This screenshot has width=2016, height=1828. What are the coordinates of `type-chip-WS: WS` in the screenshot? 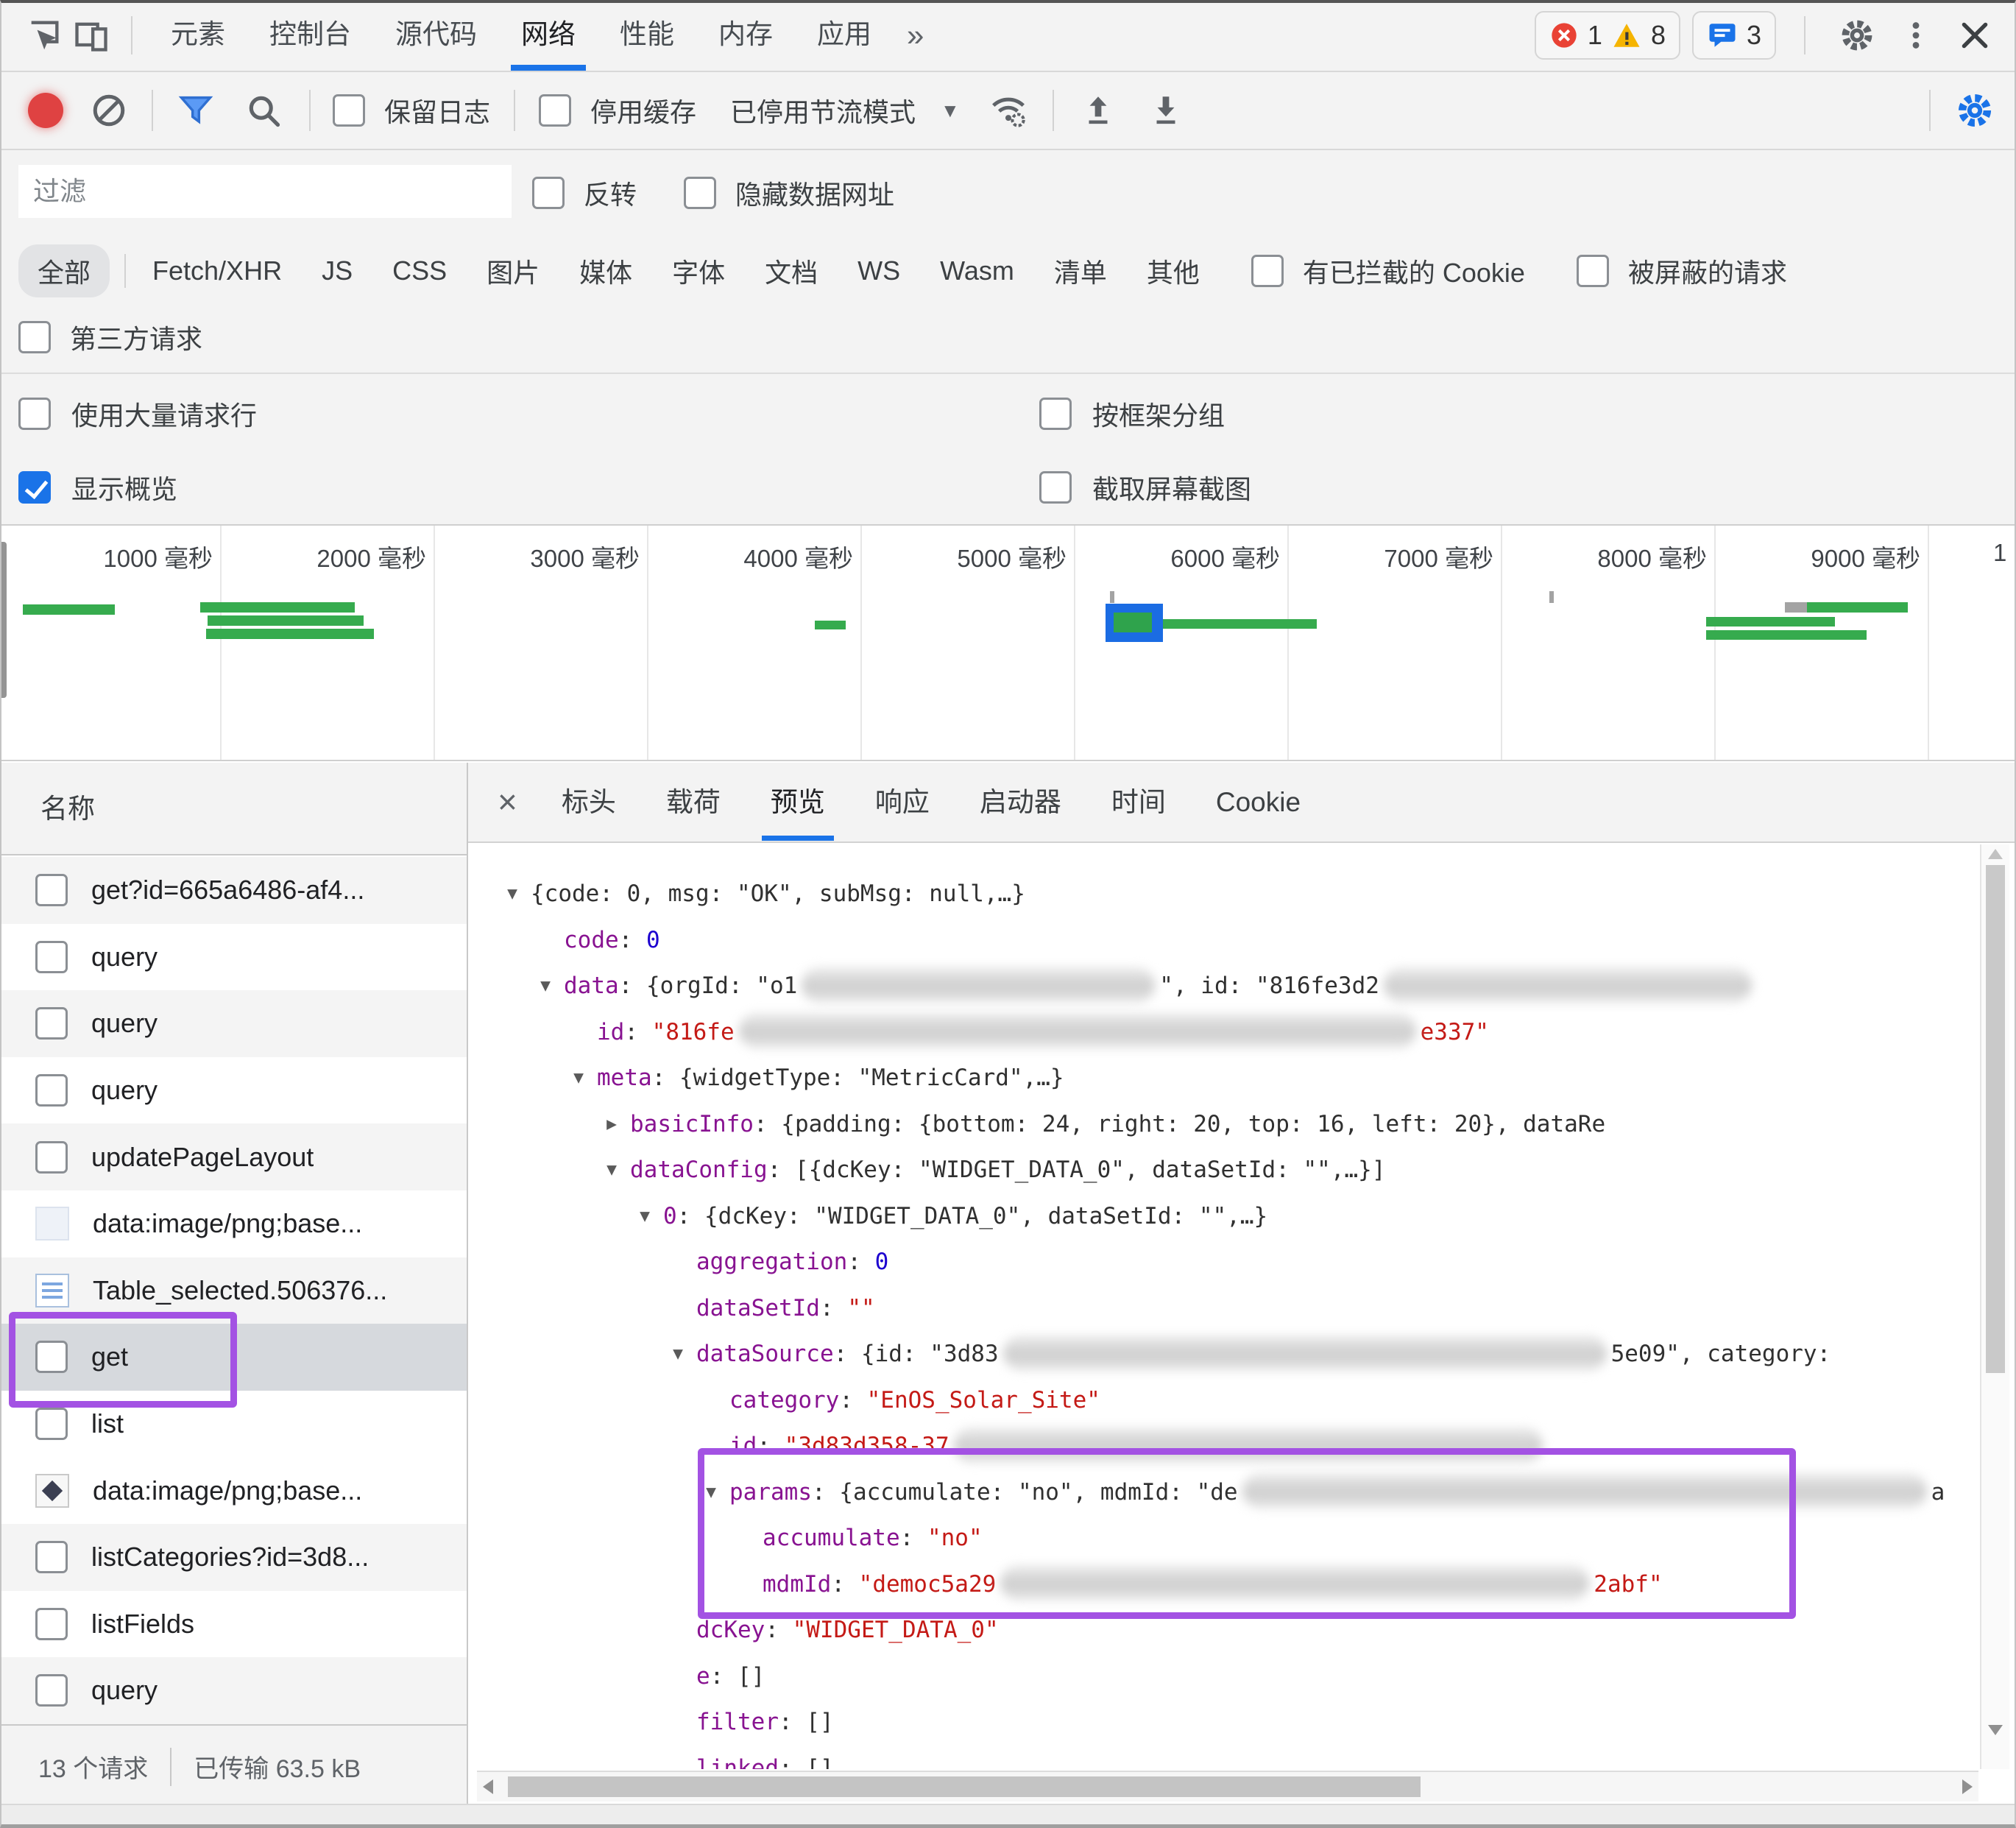 It's located at (879, 271).